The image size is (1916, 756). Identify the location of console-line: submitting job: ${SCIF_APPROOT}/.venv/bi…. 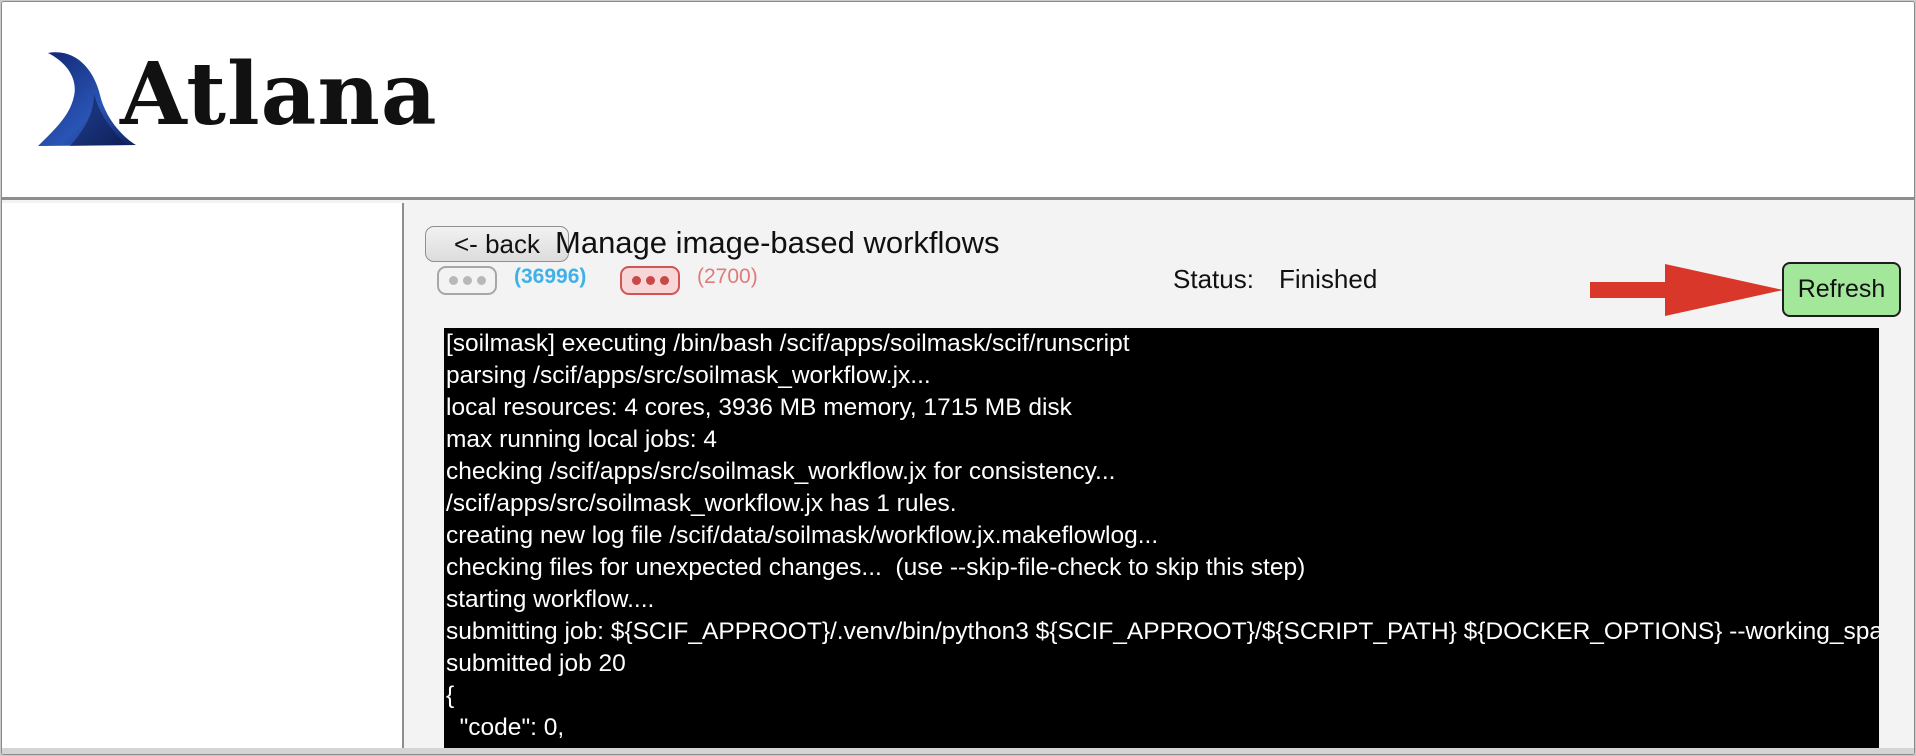
(1162, 631).